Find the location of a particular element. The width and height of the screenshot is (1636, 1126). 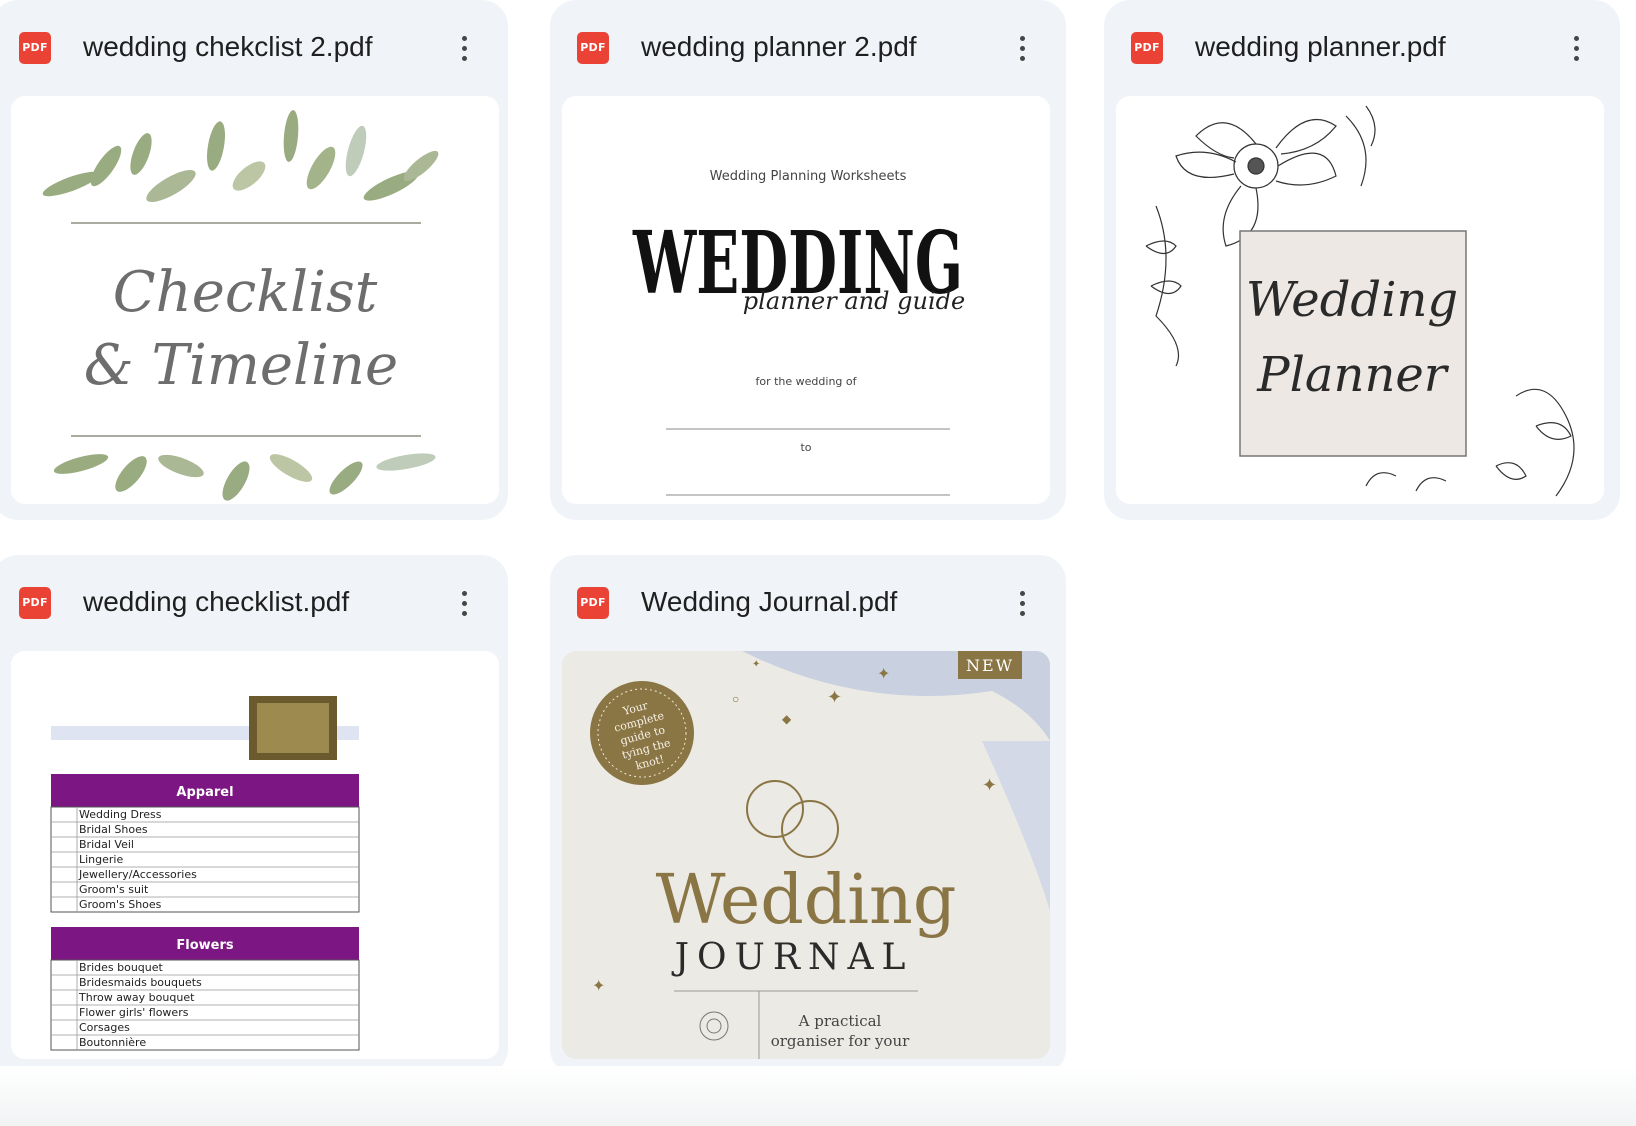

file-card-header: PDF wedding planner 2.pdf is located at coordinates (808, 48).